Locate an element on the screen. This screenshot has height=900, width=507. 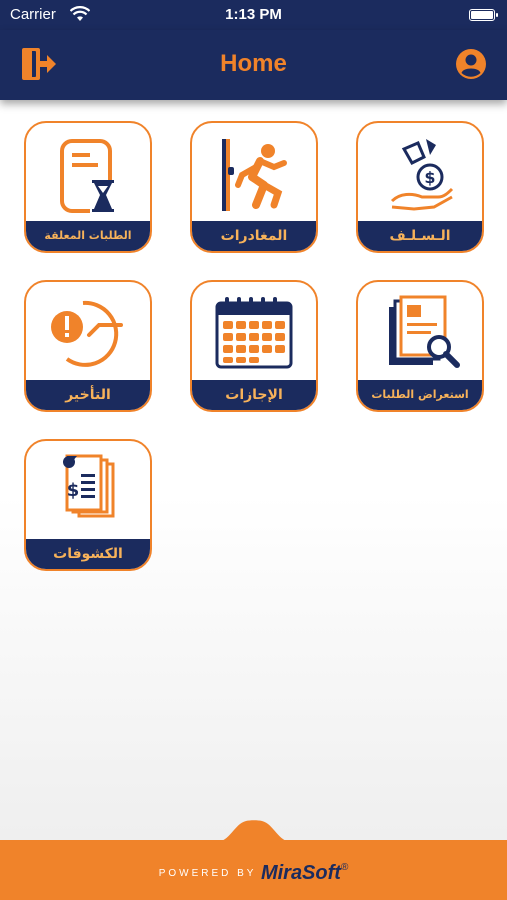
review-documents-icon is located at coordinates (420, 334).